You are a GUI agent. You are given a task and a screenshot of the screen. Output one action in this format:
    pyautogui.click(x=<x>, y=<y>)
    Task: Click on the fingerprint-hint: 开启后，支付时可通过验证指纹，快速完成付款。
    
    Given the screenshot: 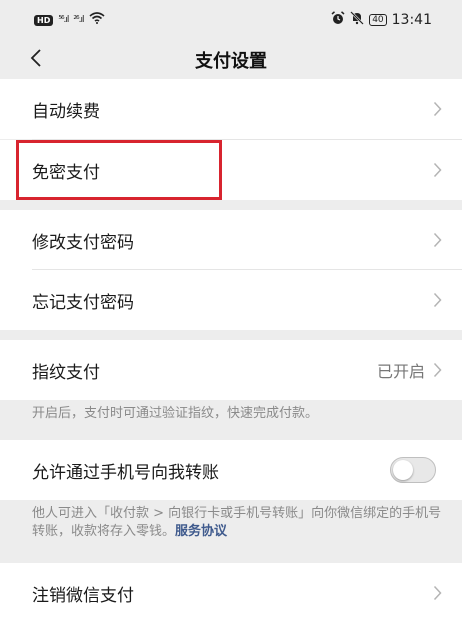 What is the action you would take?
    pyautogui.click(x=175, y=413)
    